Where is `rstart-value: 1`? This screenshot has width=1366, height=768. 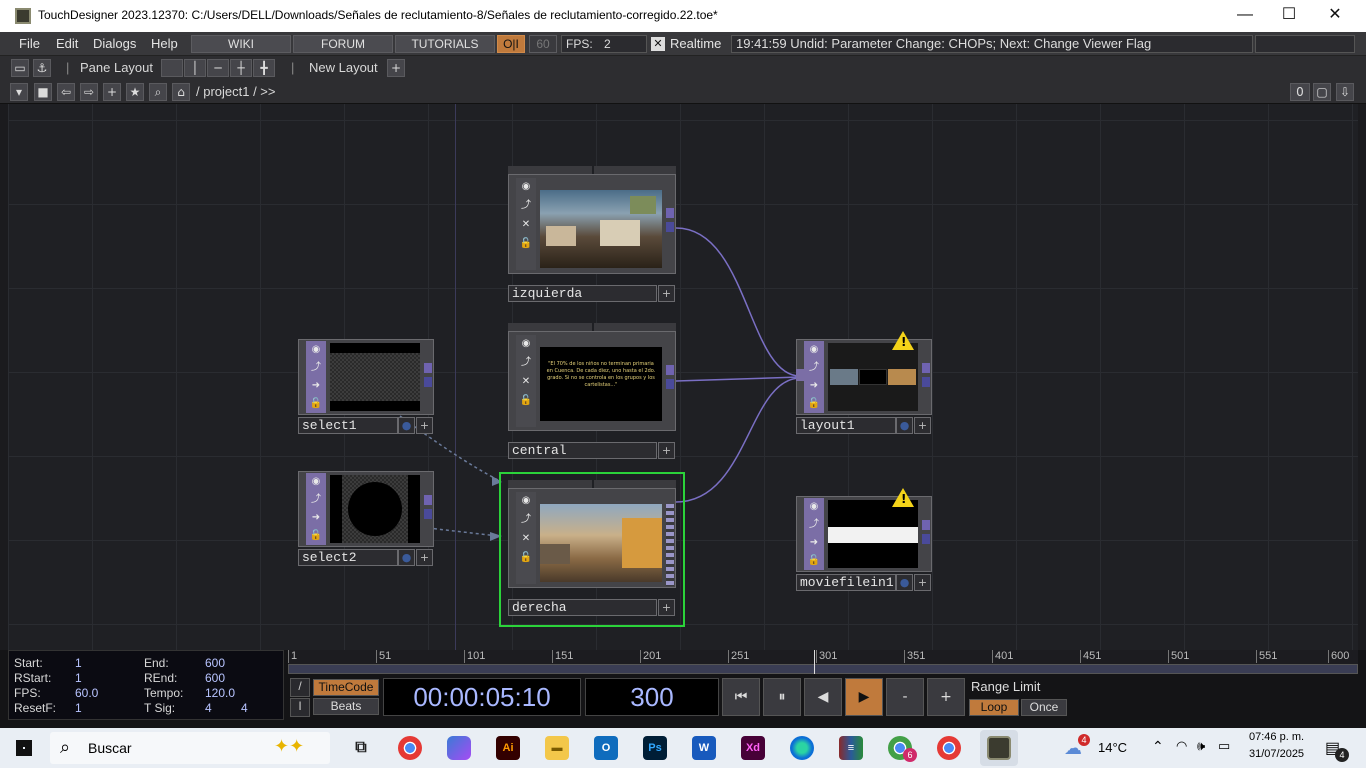 rstart-value: 1 is located at coordinates (78, 678).